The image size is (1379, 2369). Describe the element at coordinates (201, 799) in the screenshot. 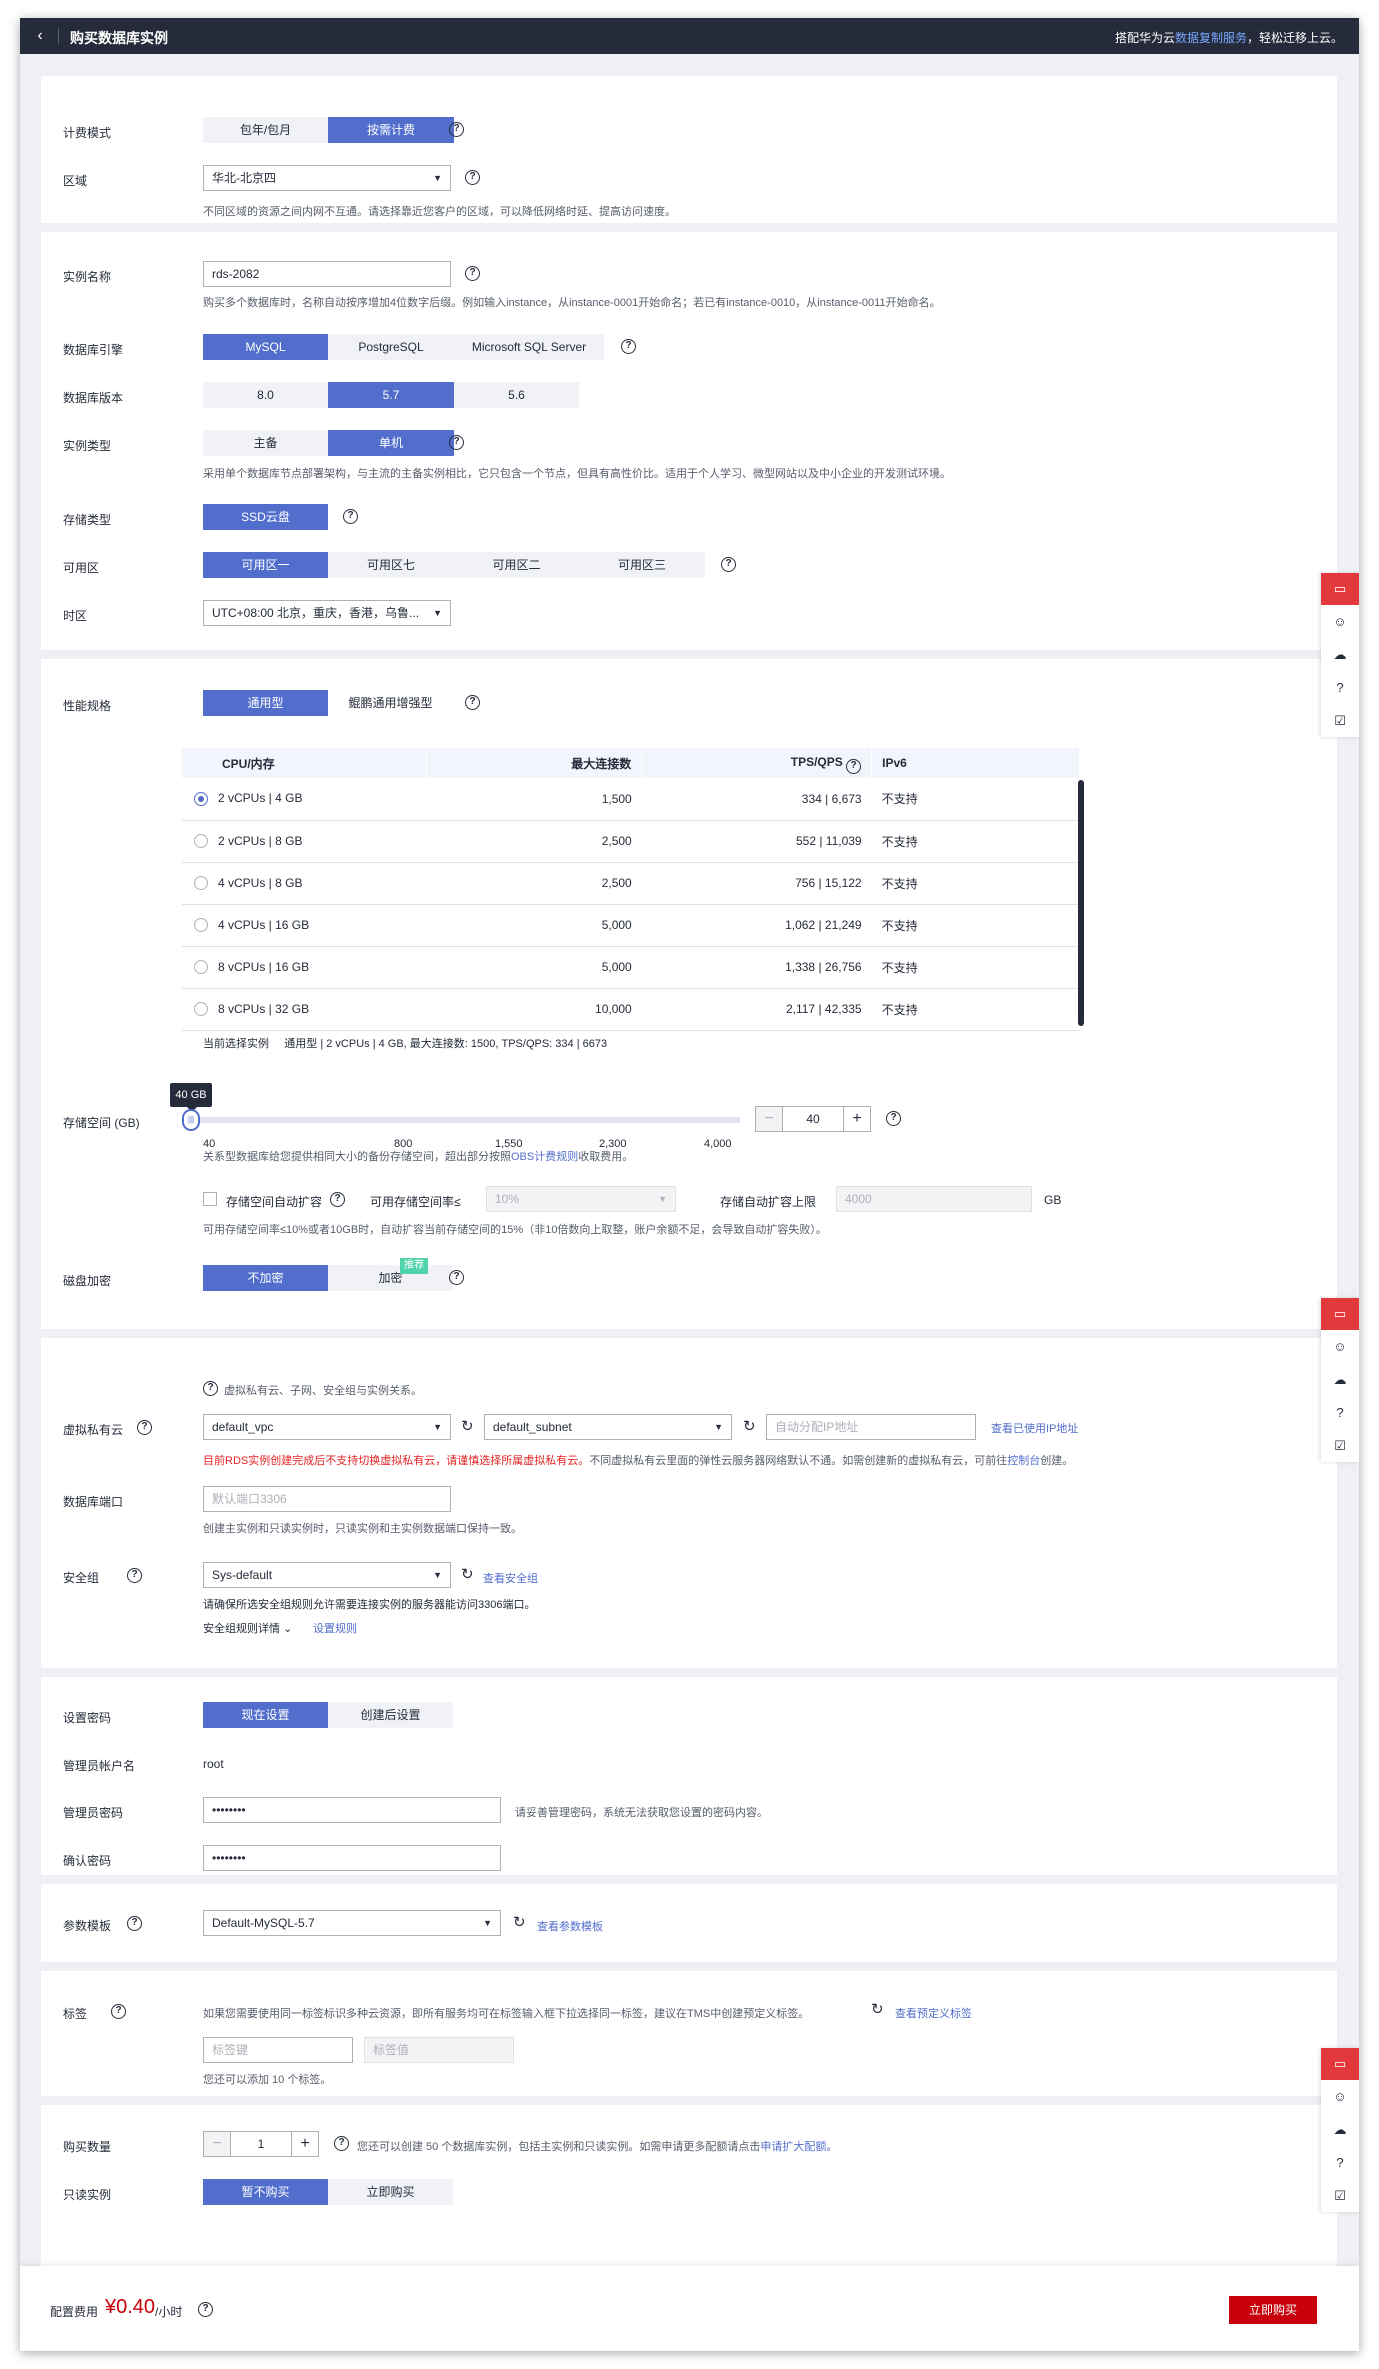

I see `radio-selected` at that location.